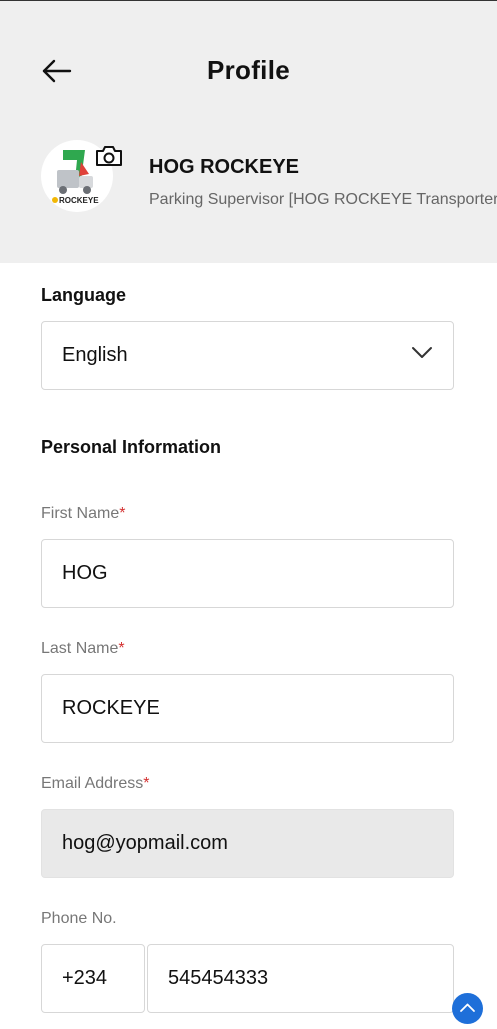  I want to click on scroll-to-top-button, so click(467, 1008).